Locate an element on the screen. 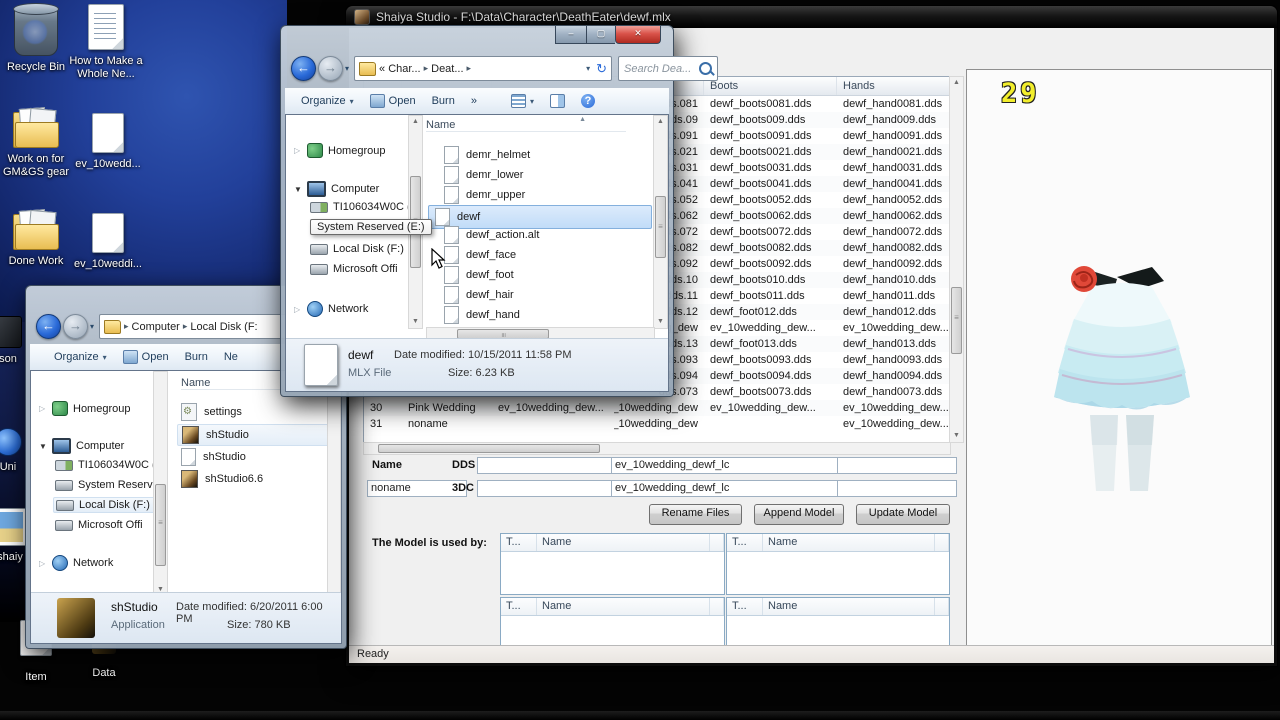 This screenshot has height=720, width=1280. file-demr-upper: demr_upper is located at coordinates (484, 195).